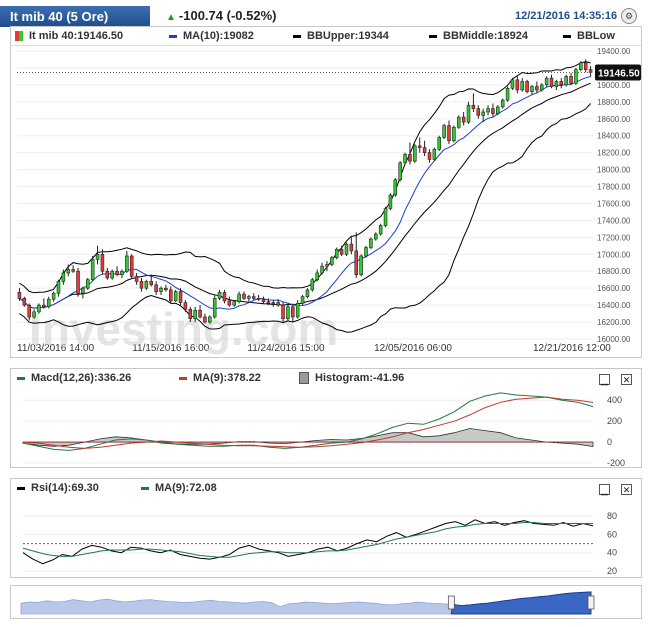 The height and width of the screenshot is (627, 650). I want to click on y-tick-label: 19400.00, so click(614, 51).